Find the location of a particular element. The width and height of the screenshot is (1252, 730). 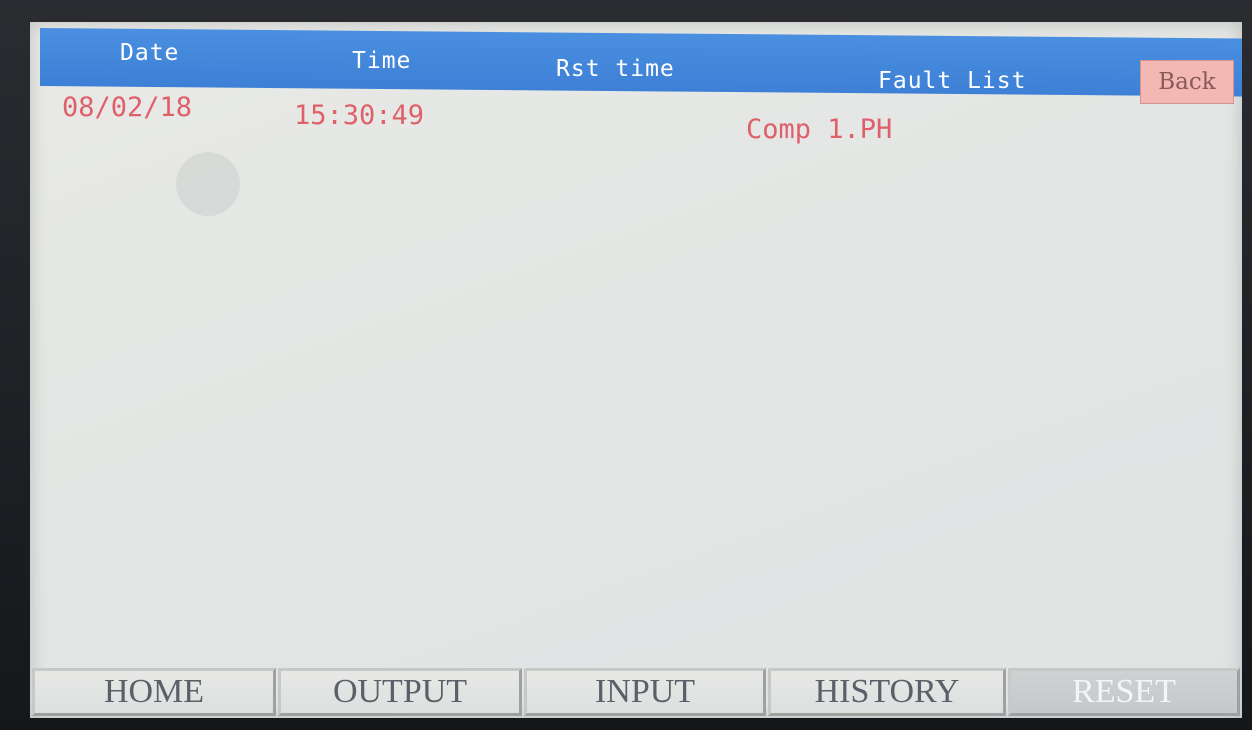

bottom-nav: HOME OUTPUT INPUT HISTORY RESET is located at coordinates (636, 690).